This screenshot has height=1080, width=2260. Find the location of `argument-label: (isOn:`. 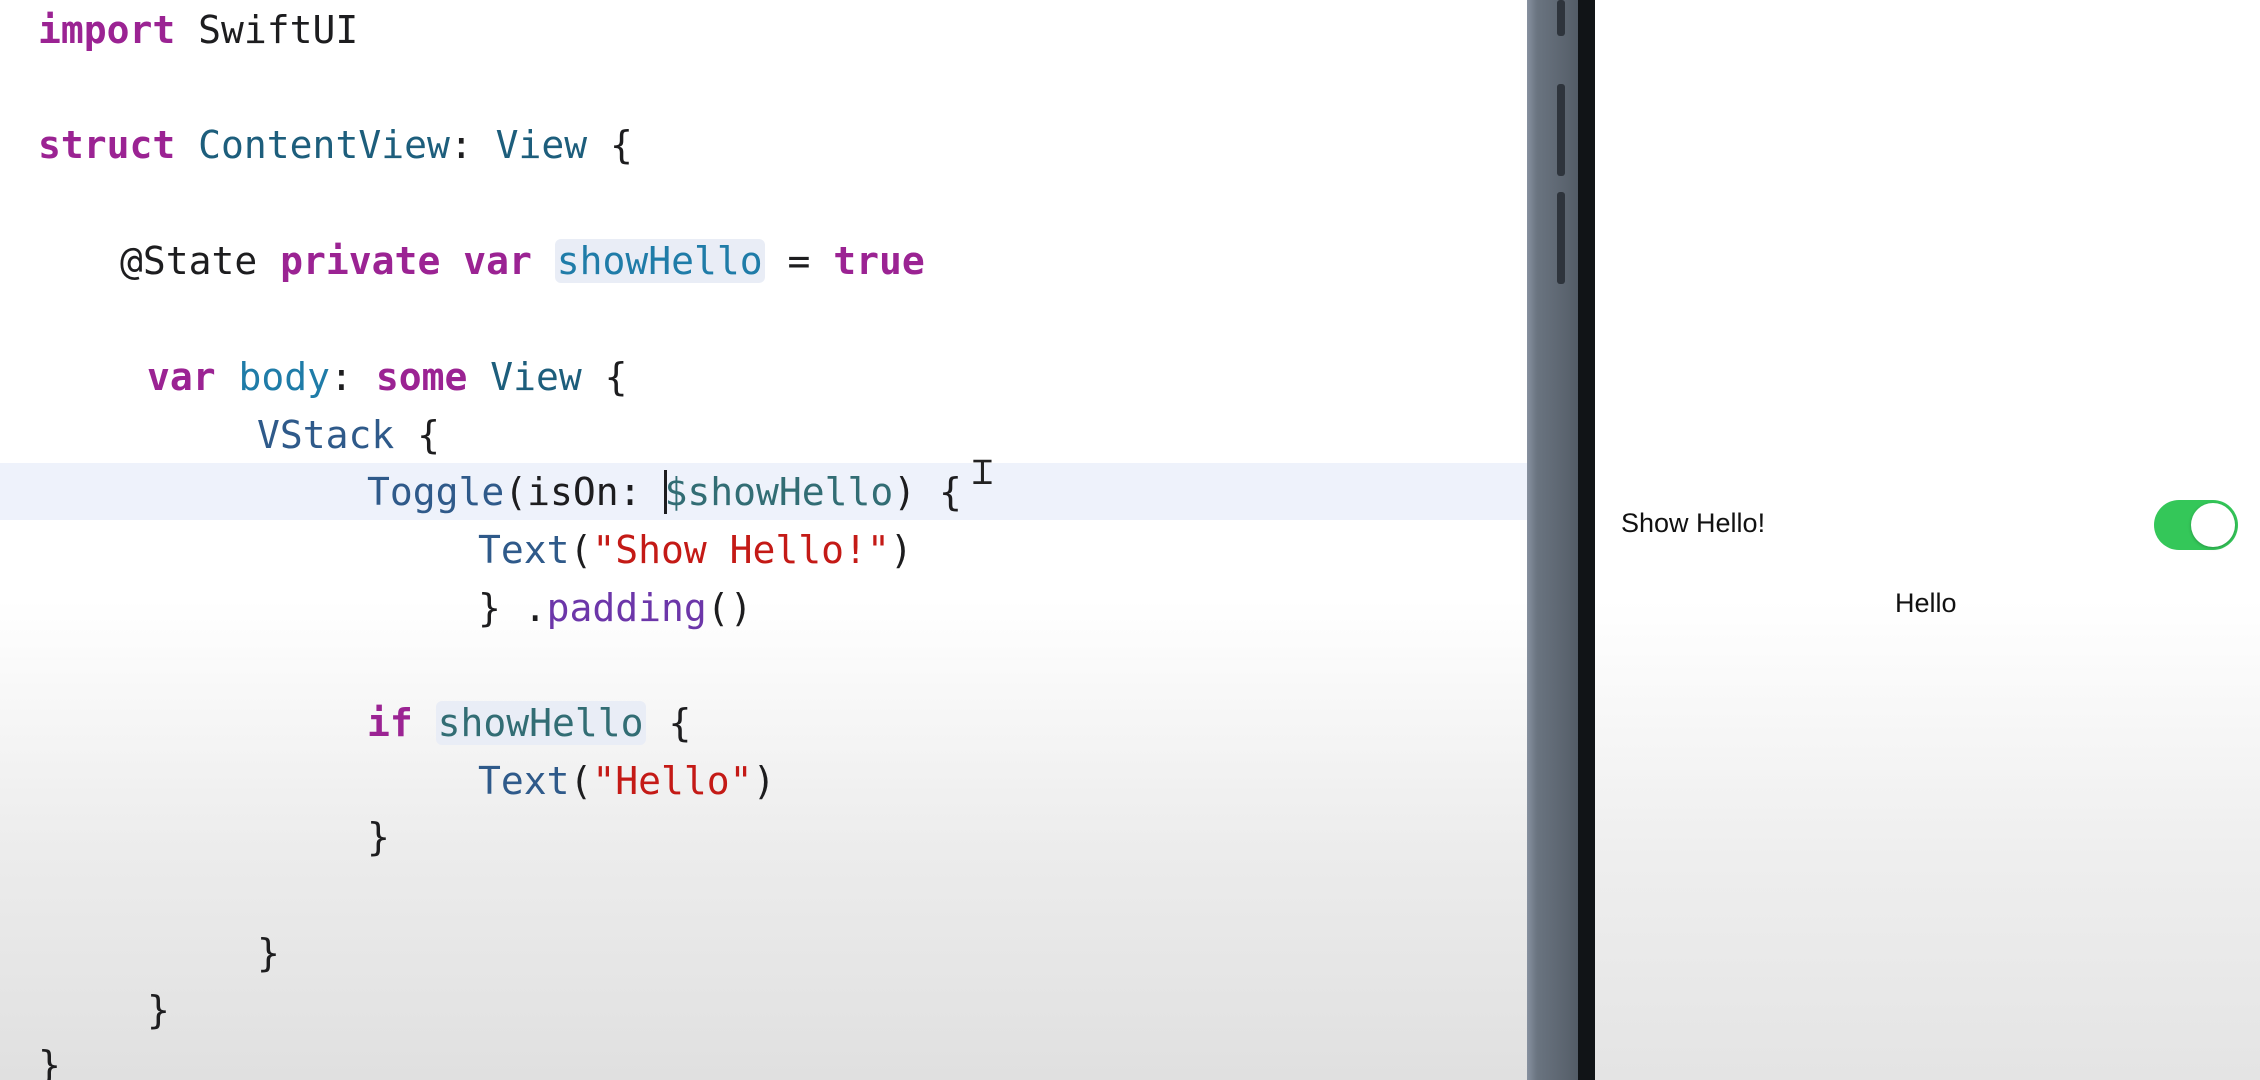

argument-label: (isOn: is located at coordinates (584, 492).